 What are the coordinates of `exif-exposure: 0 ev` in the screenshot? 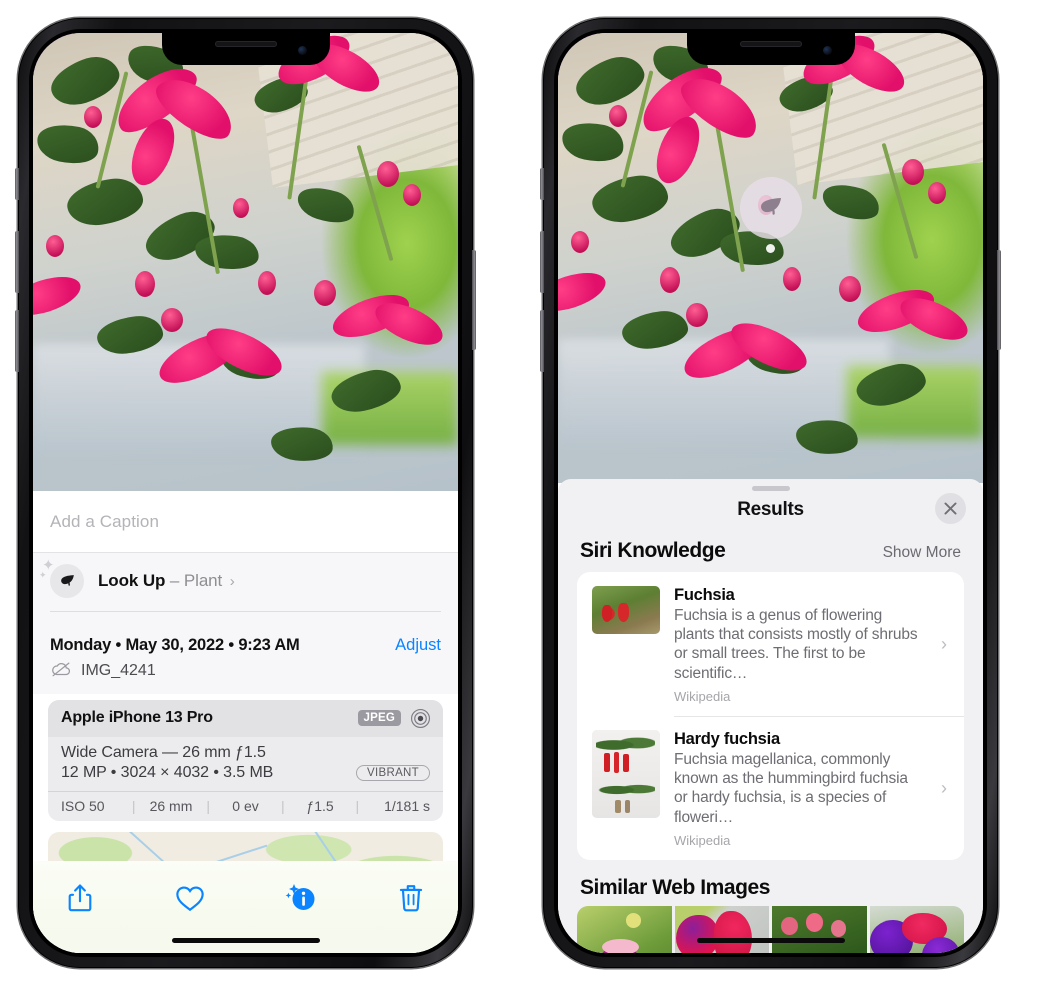 It's located at (245, 805).